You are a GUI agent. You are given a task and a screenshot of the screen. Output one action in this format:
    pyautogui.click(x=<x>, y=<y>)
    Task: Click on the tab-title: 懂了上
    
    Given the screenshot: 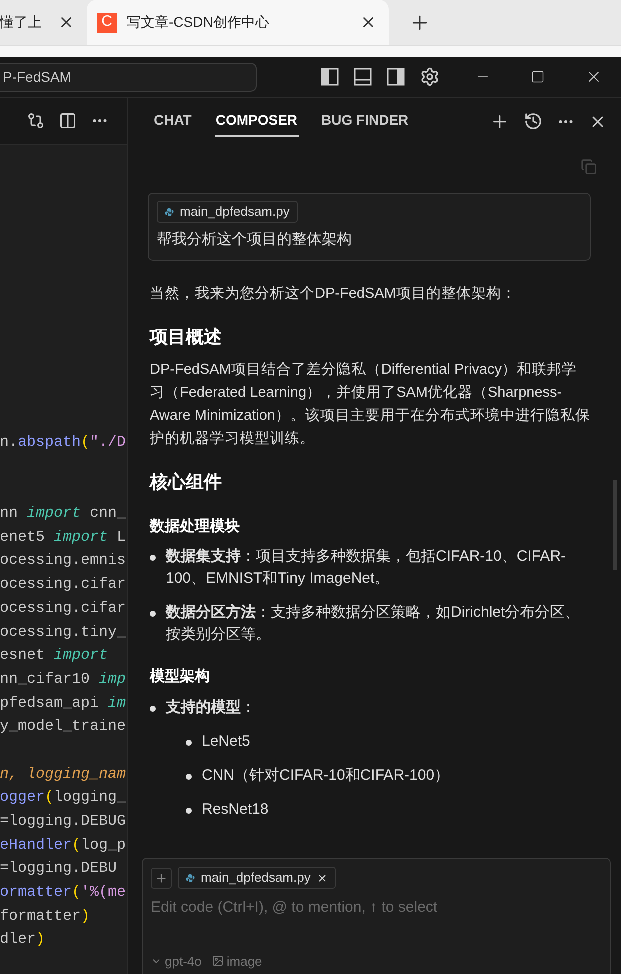 What is the action you would take?
    pyautogui.click(x=21, y=22)
    